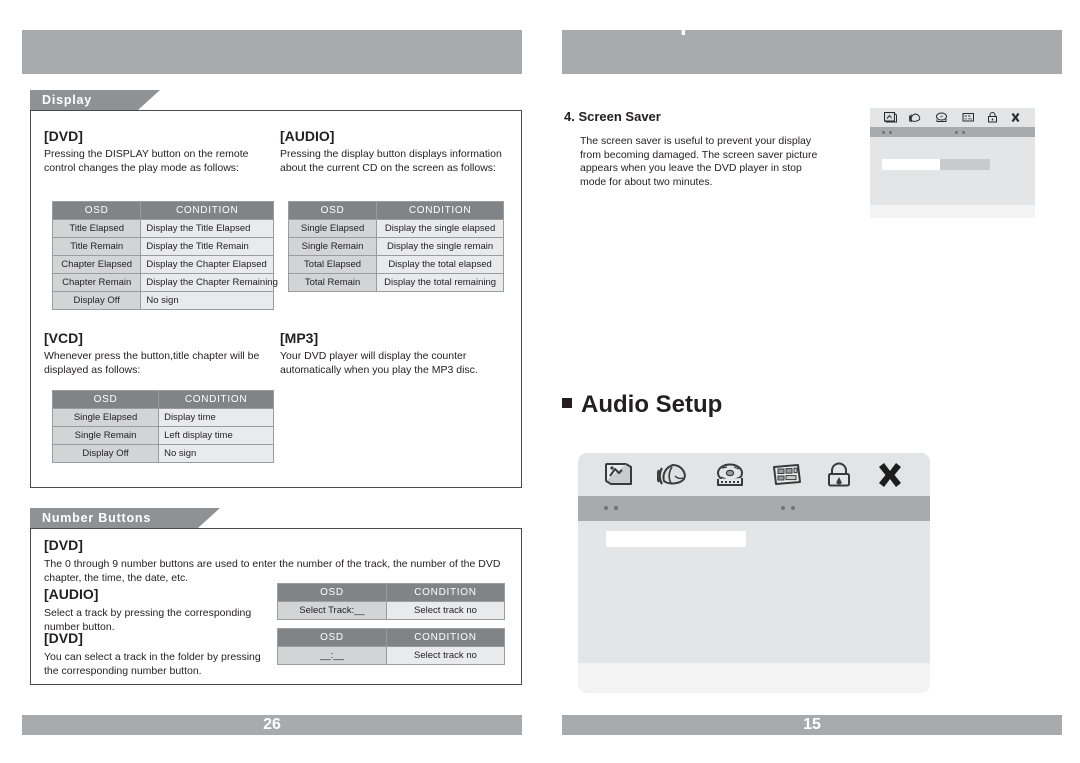 The height and width of the screenshot is (763, 1080). Describe the element at coordinates (629, 22) in the screenshot. I see `right-page-title: DVD Setup` at that location.